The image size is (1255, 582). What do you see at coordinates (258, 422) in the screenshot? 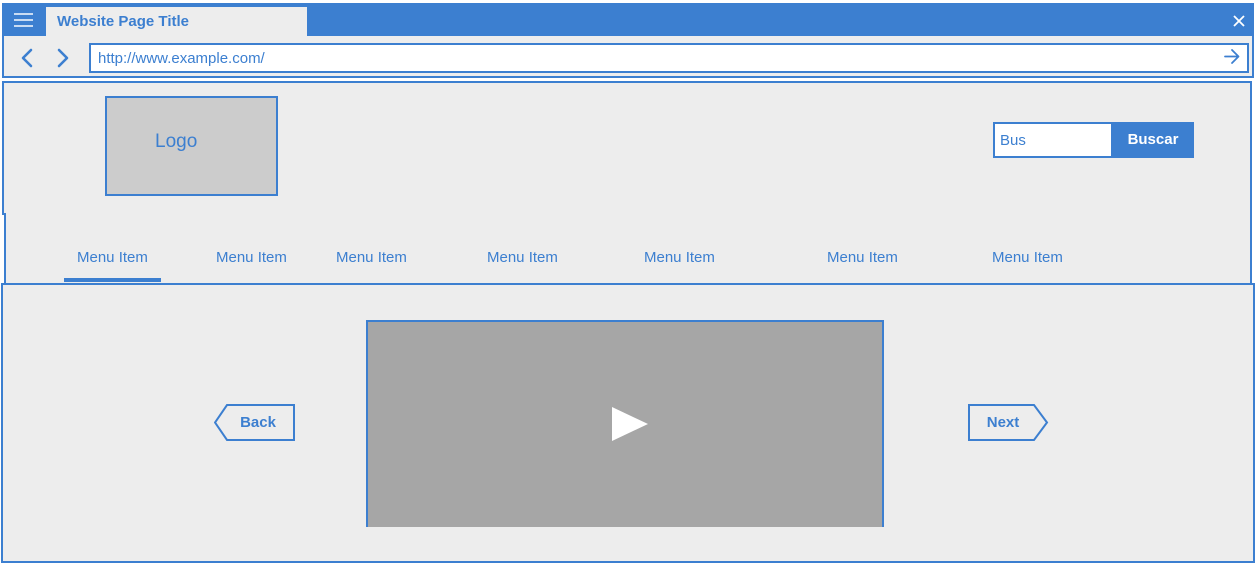
I see `back-button-label: Back` at bounding box center [258, 422].